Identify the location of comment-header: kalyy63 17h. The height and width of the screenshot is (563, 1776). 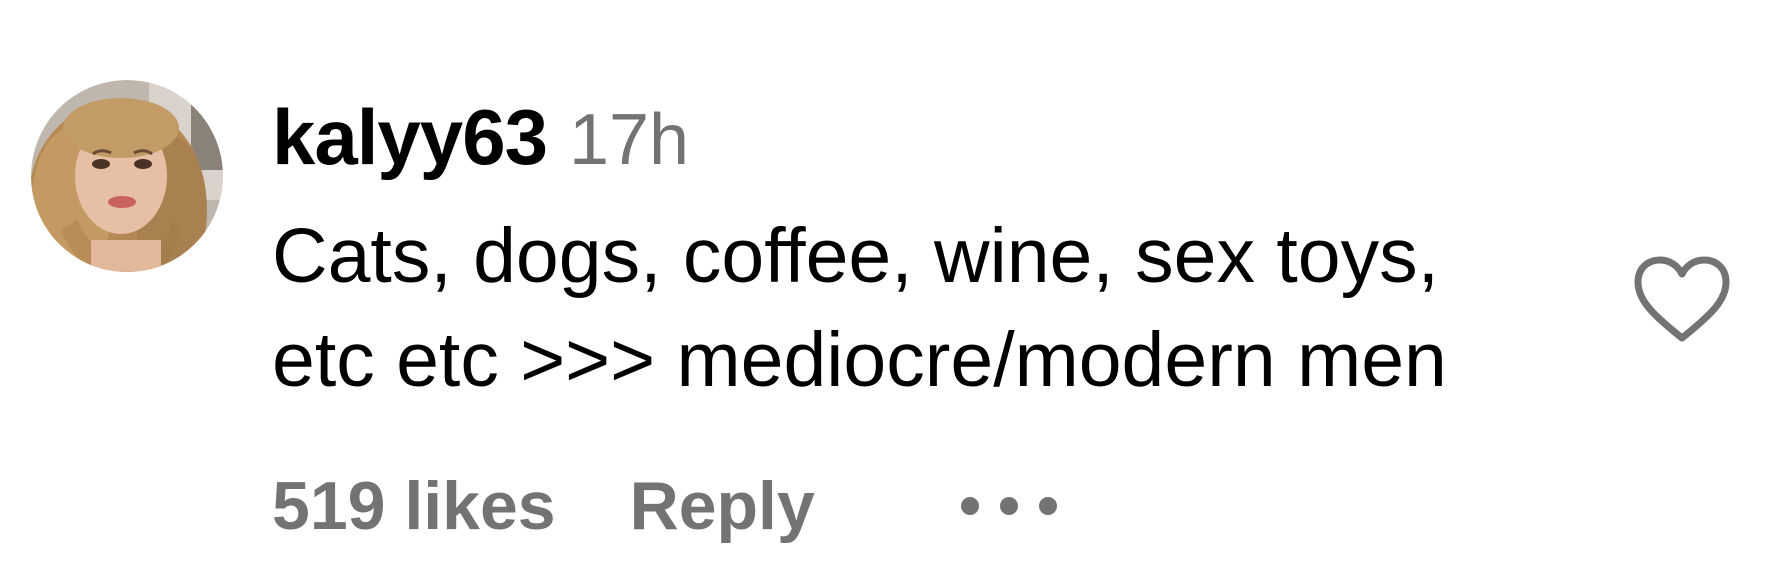
(481, 137).